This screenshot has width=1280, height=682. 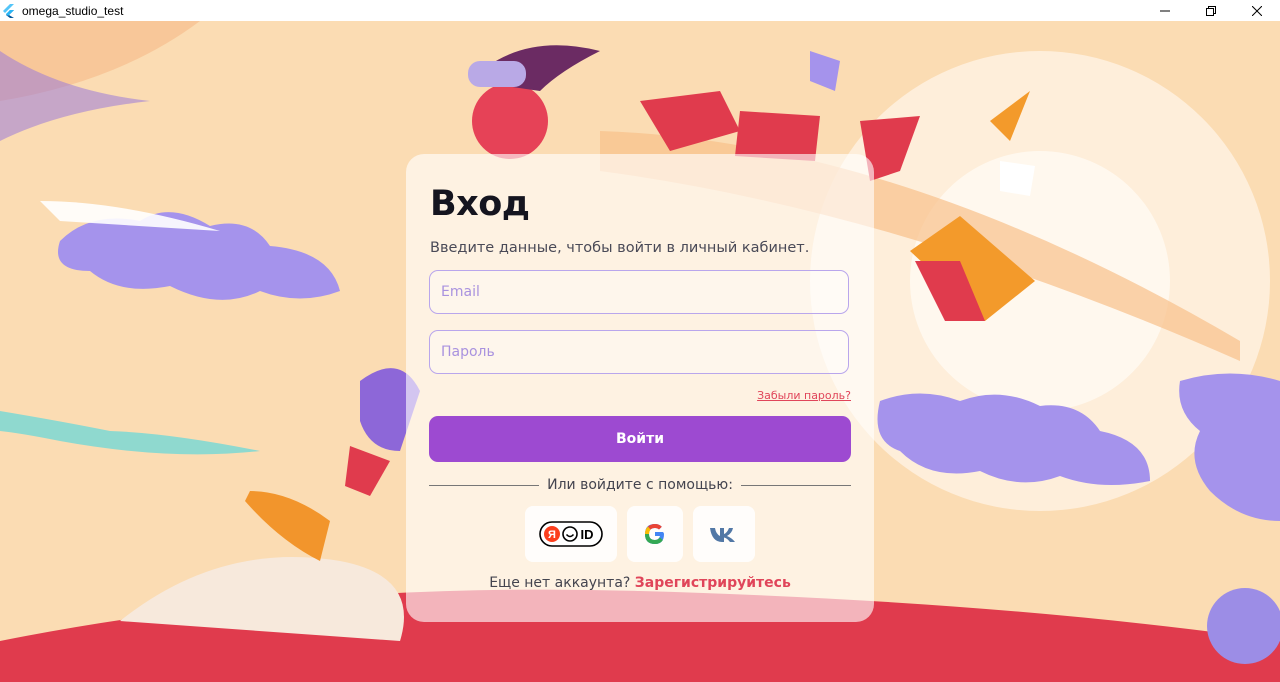 I want to click on social-divider: Или войдите с помощью:, so click(x=640, y=485).